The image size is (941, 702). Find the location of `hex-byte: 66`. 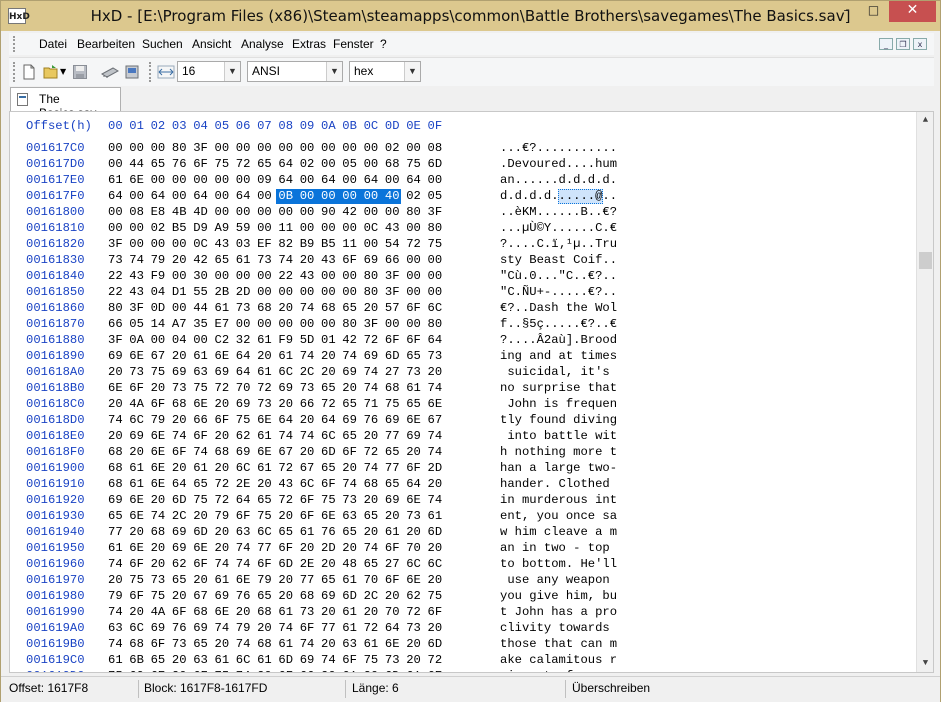

hex-byte: 66 is located at coordinates (200, 420).